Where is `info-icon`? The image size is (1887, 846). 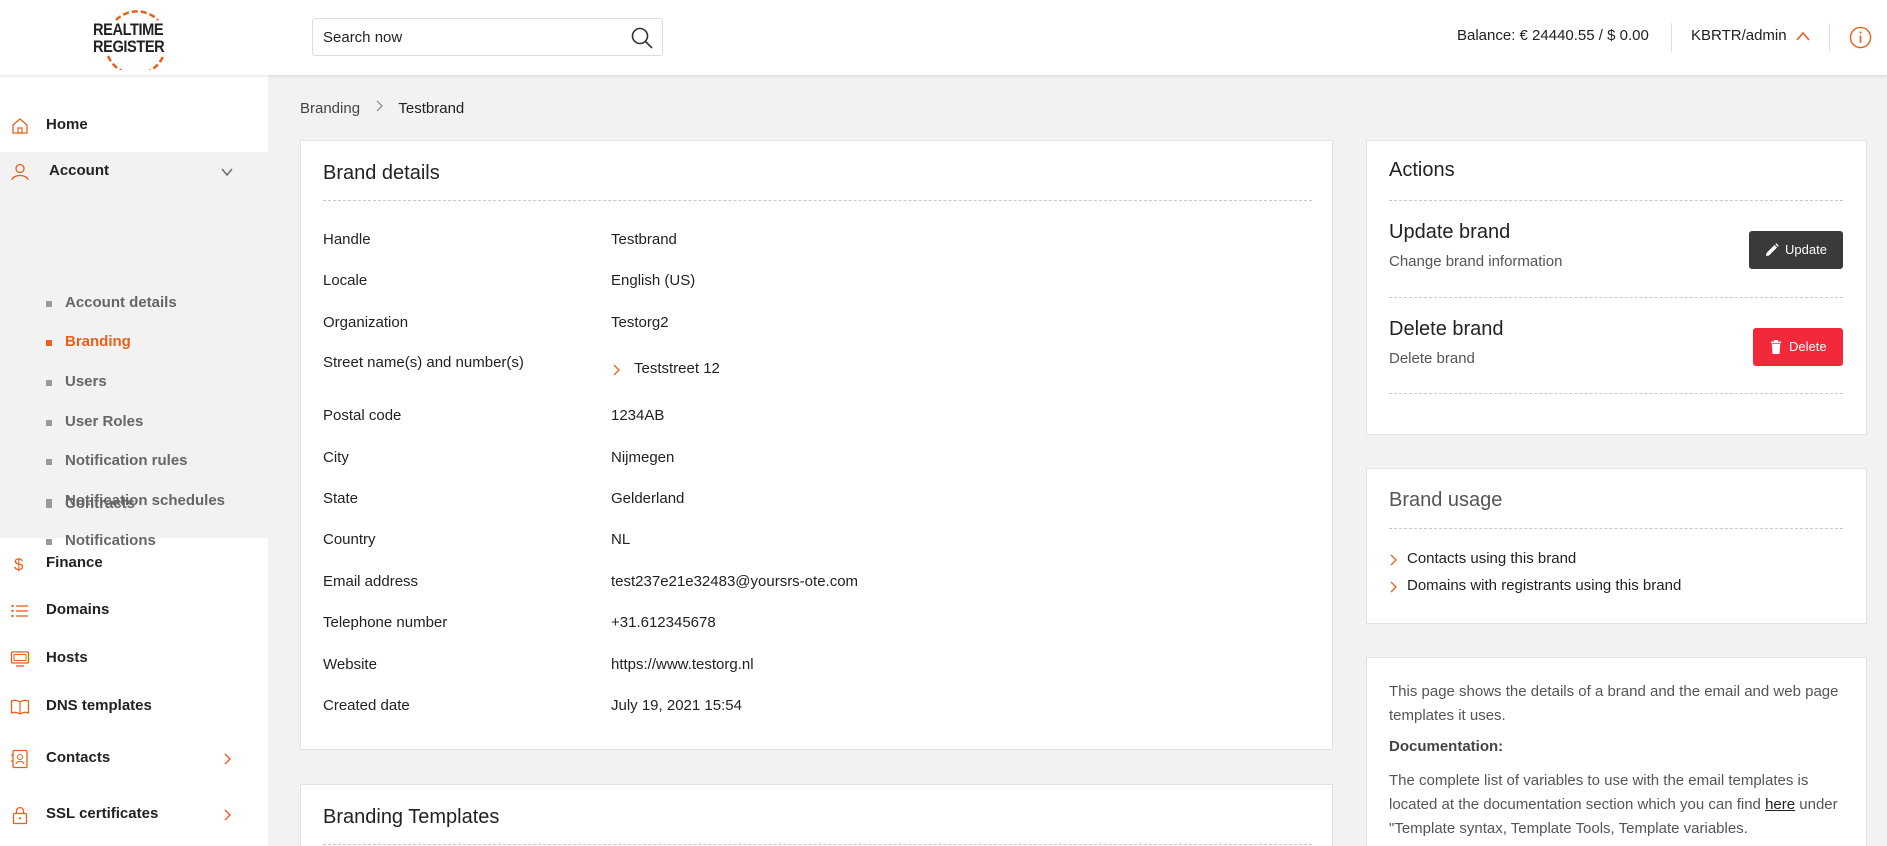 info-icon is located at coordinates (1860, 37).